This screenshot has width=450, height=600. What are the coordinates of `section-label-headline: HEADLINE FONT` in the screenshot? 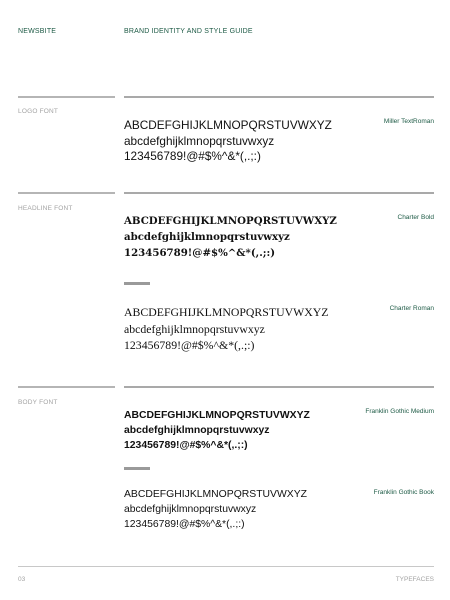 It's located at (45, 208).